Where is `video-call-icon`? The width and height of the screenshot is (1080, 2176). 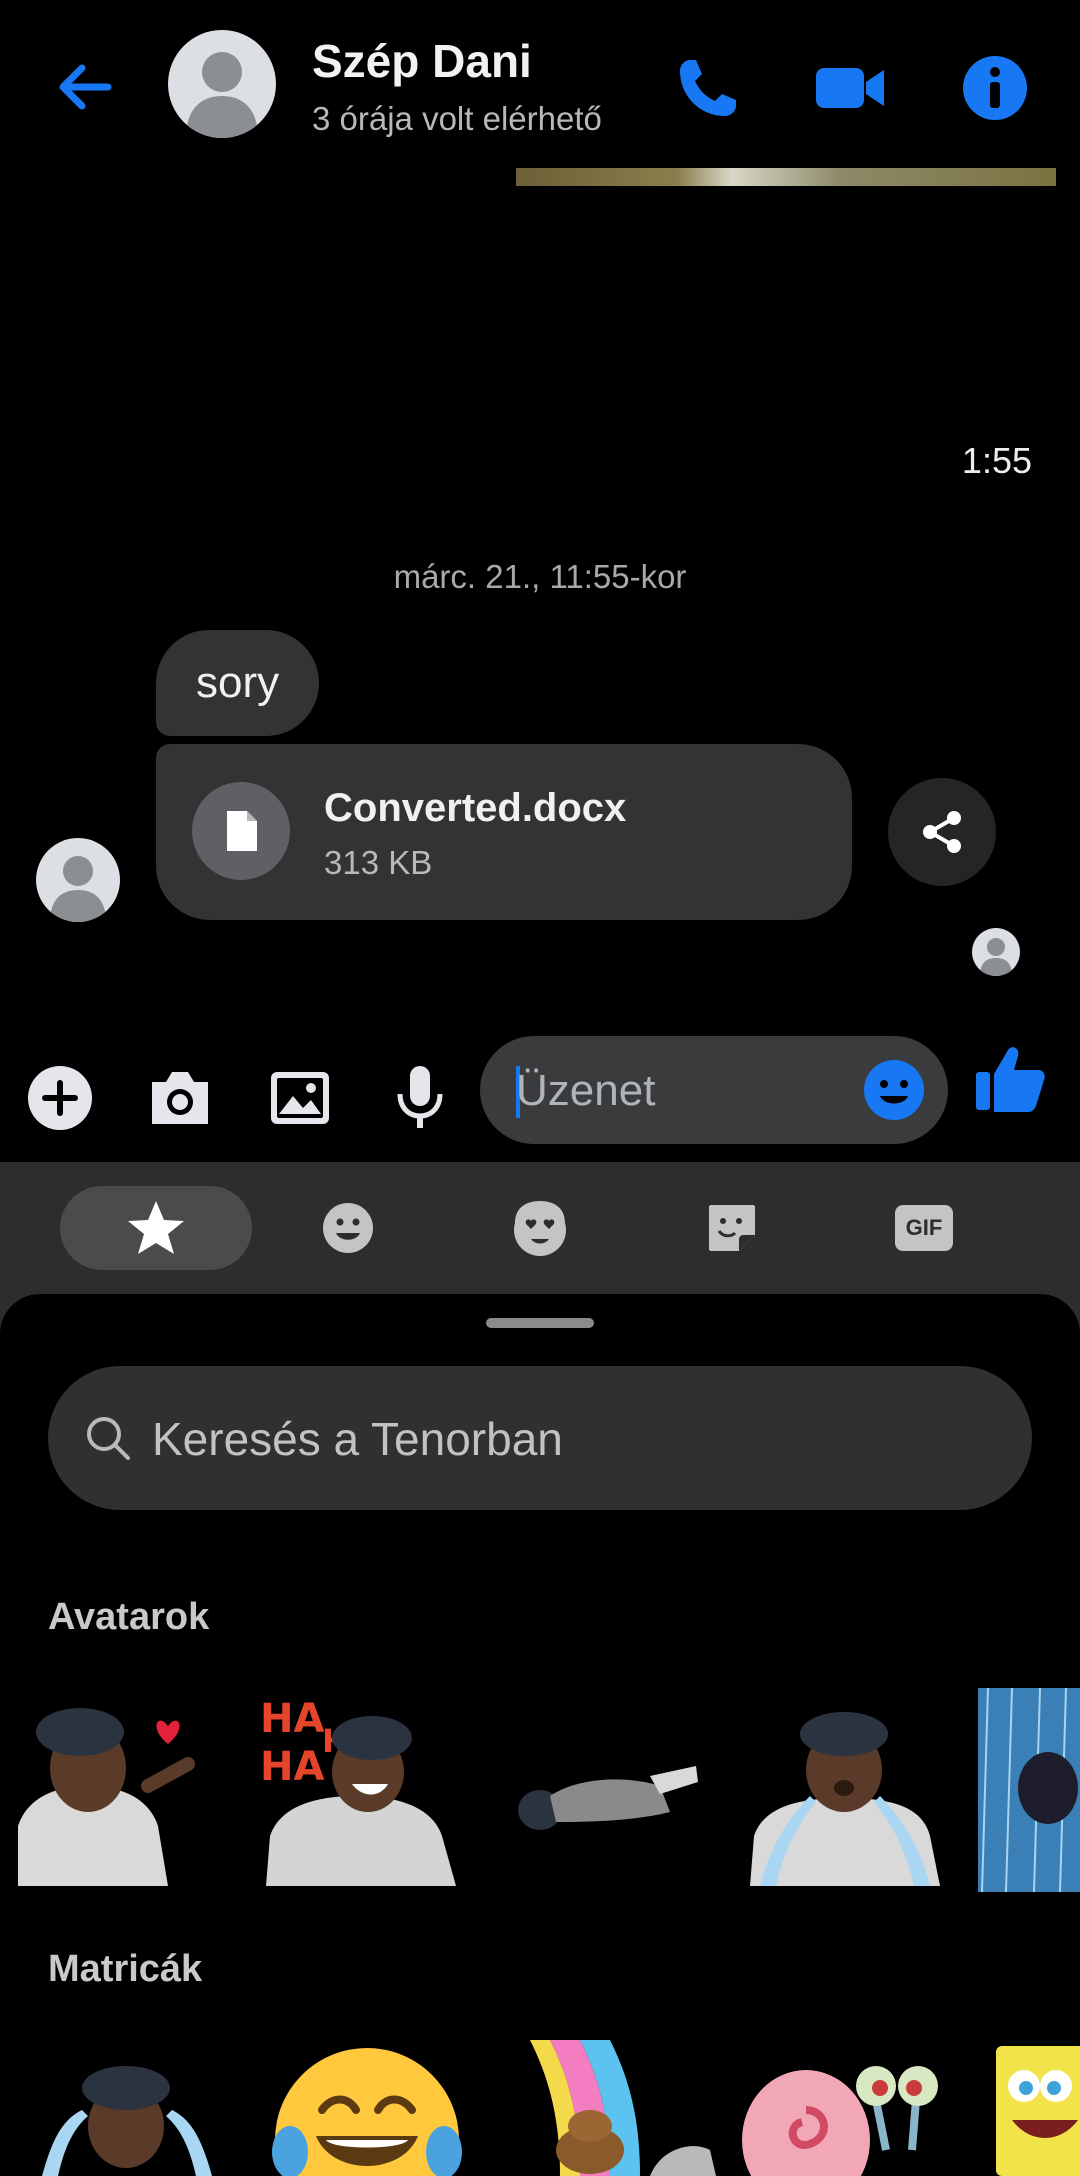 video-call-icon is located at coordinates (850, 88).